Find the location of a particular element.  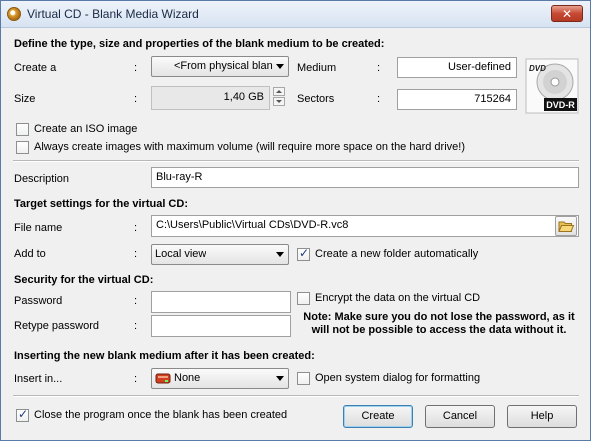

file-name-value: C:\Users\Public\Virtual CDs\DVD-R.vc8 is located at coordinates (252, 225).